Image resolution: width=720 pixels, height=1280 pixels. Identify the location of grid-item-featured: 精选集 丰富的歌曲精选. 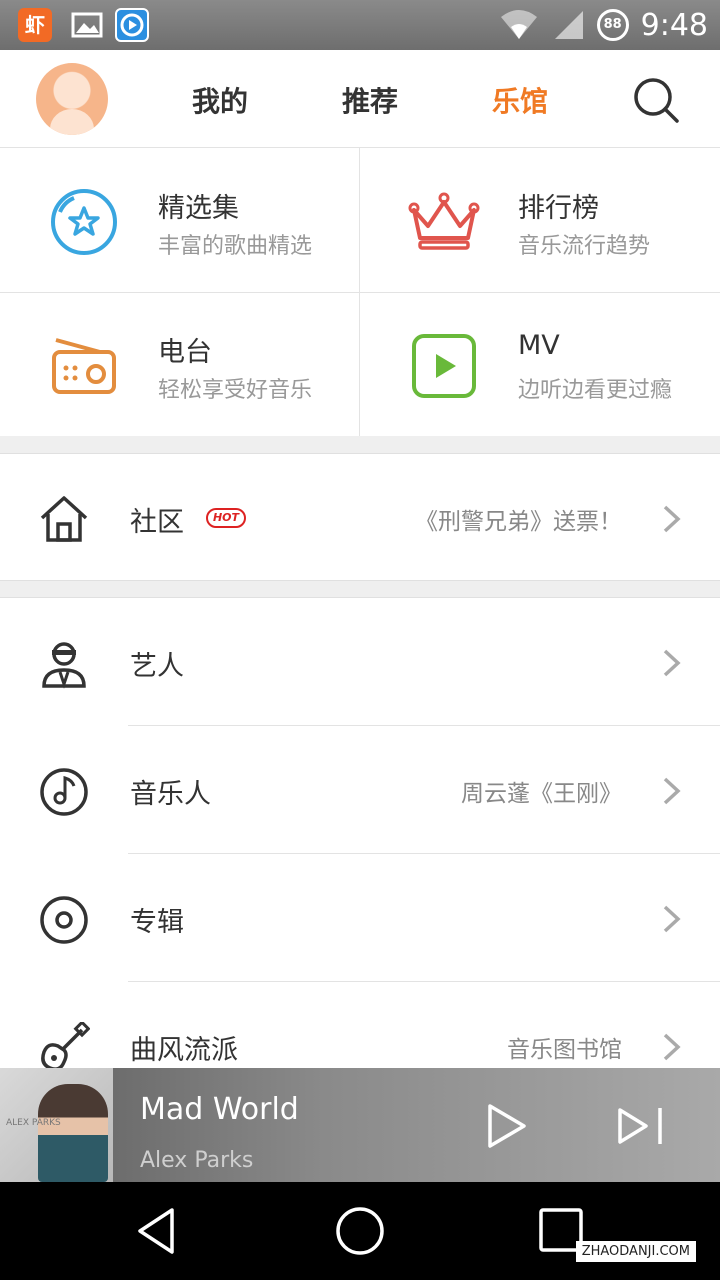
(180, 220).